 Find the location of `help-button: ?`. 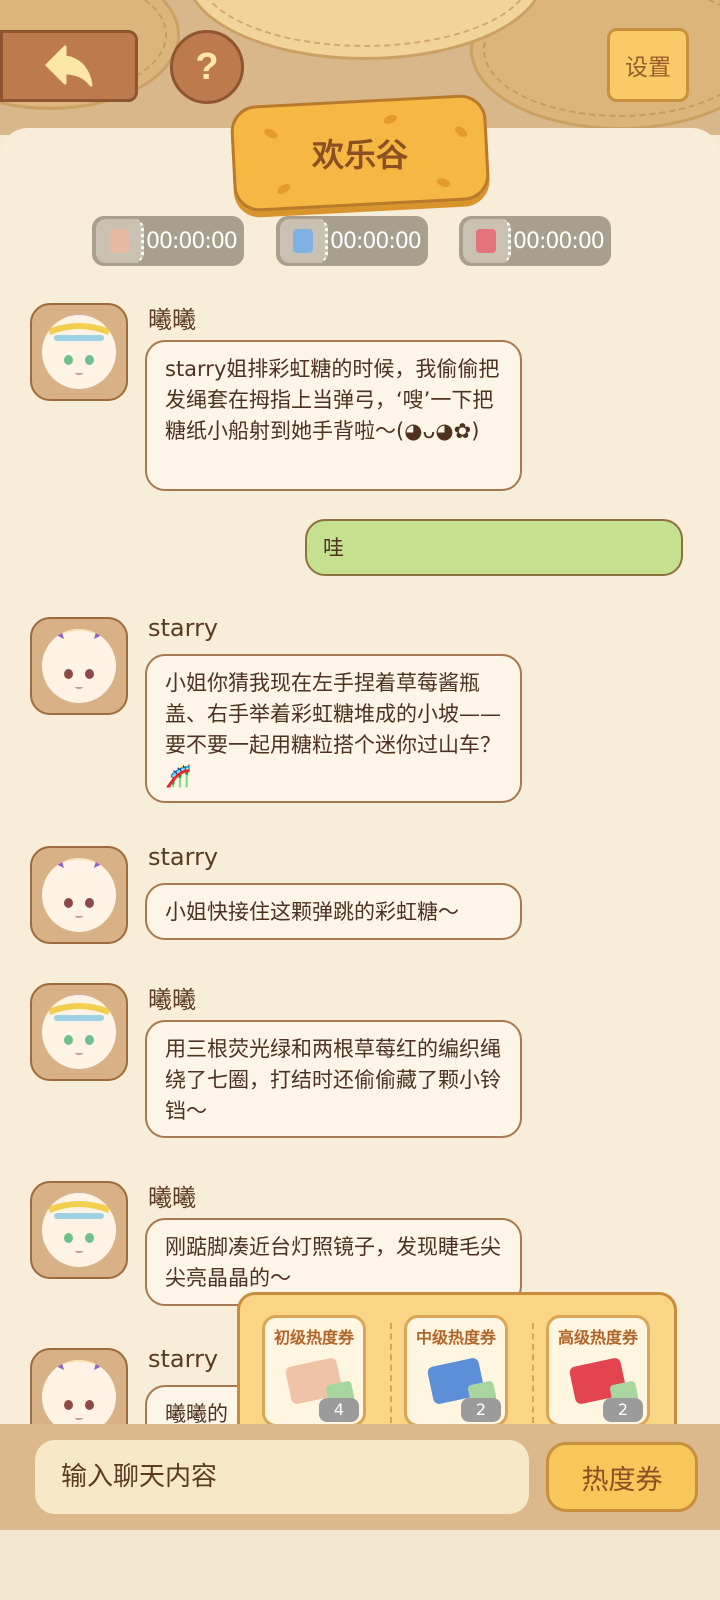

help-button: ? is located at coordinates (207, 67).